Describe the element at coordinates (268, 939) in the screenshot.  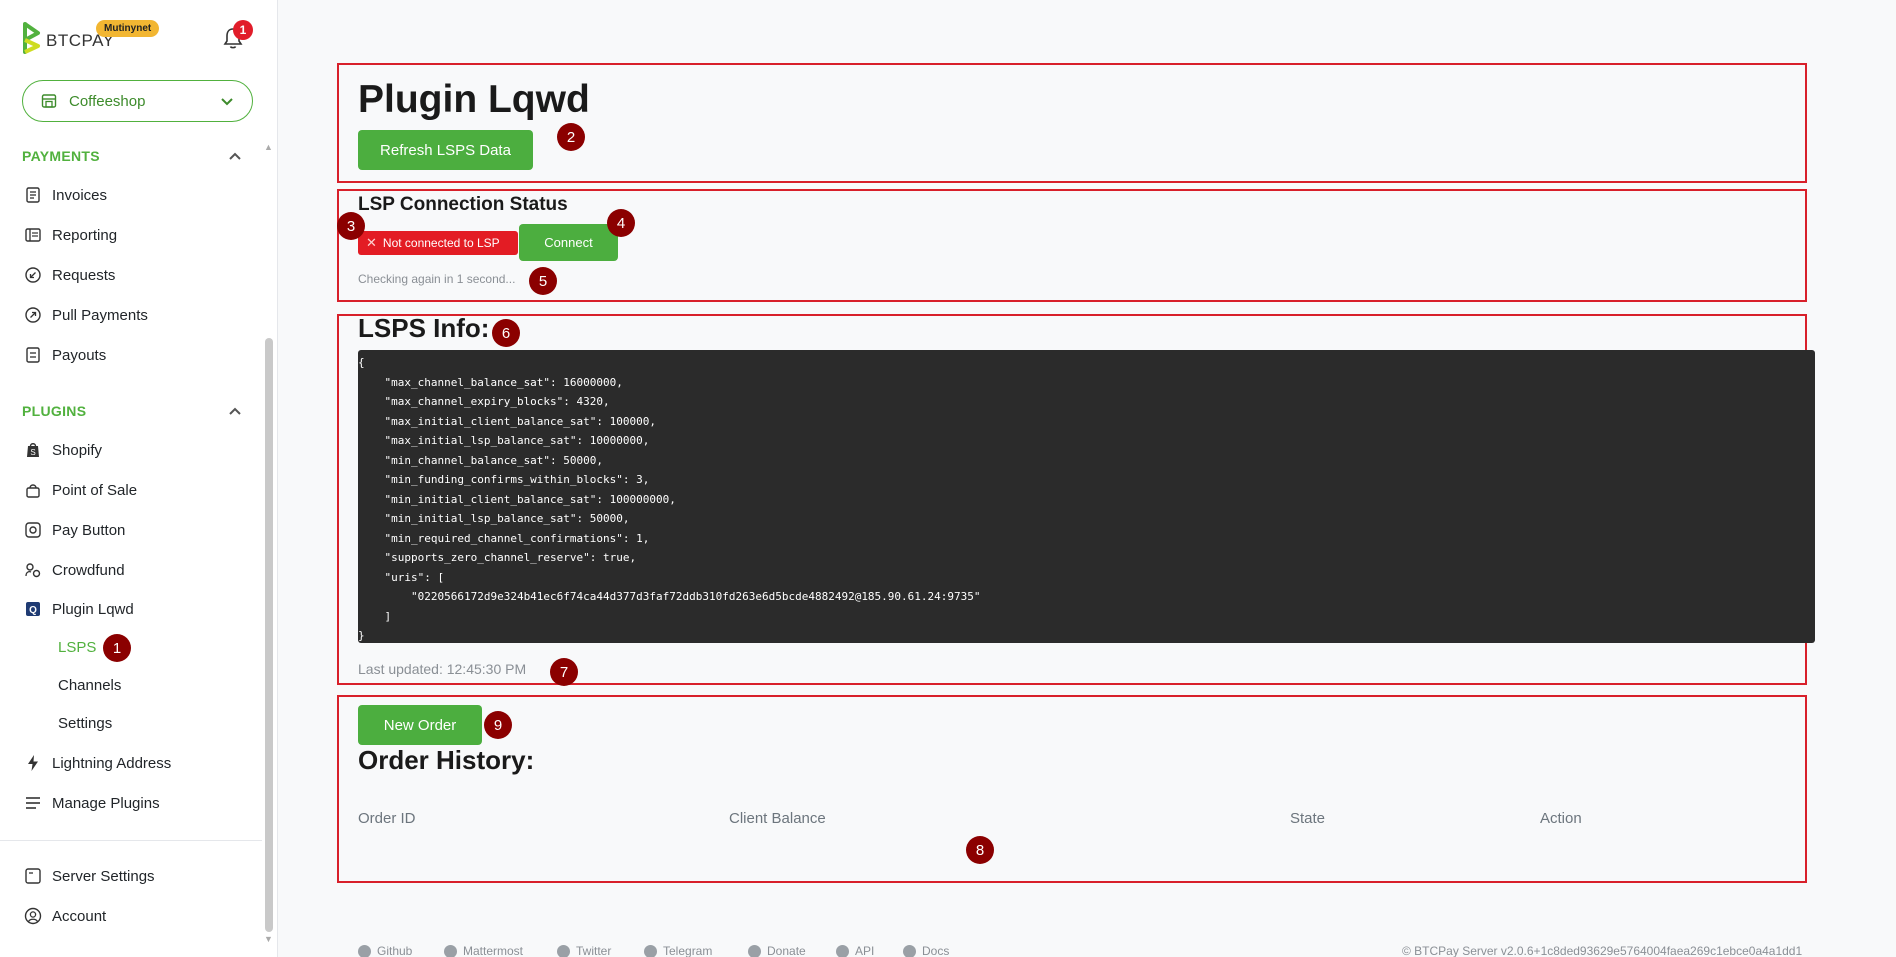
I see `scroll-down-arrow: ▼` at that location.